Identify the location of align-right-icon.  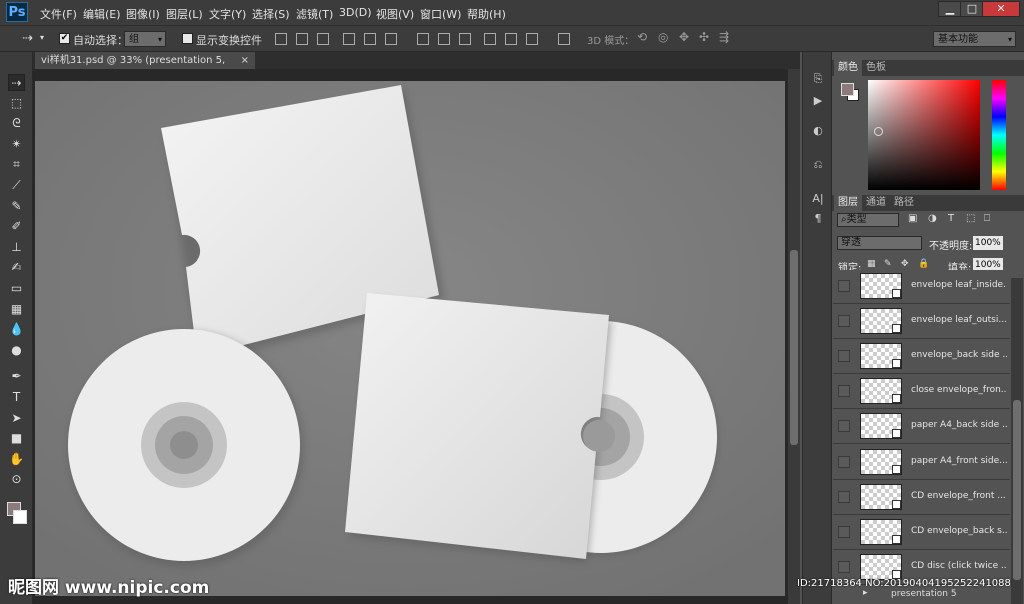
(391, 39).